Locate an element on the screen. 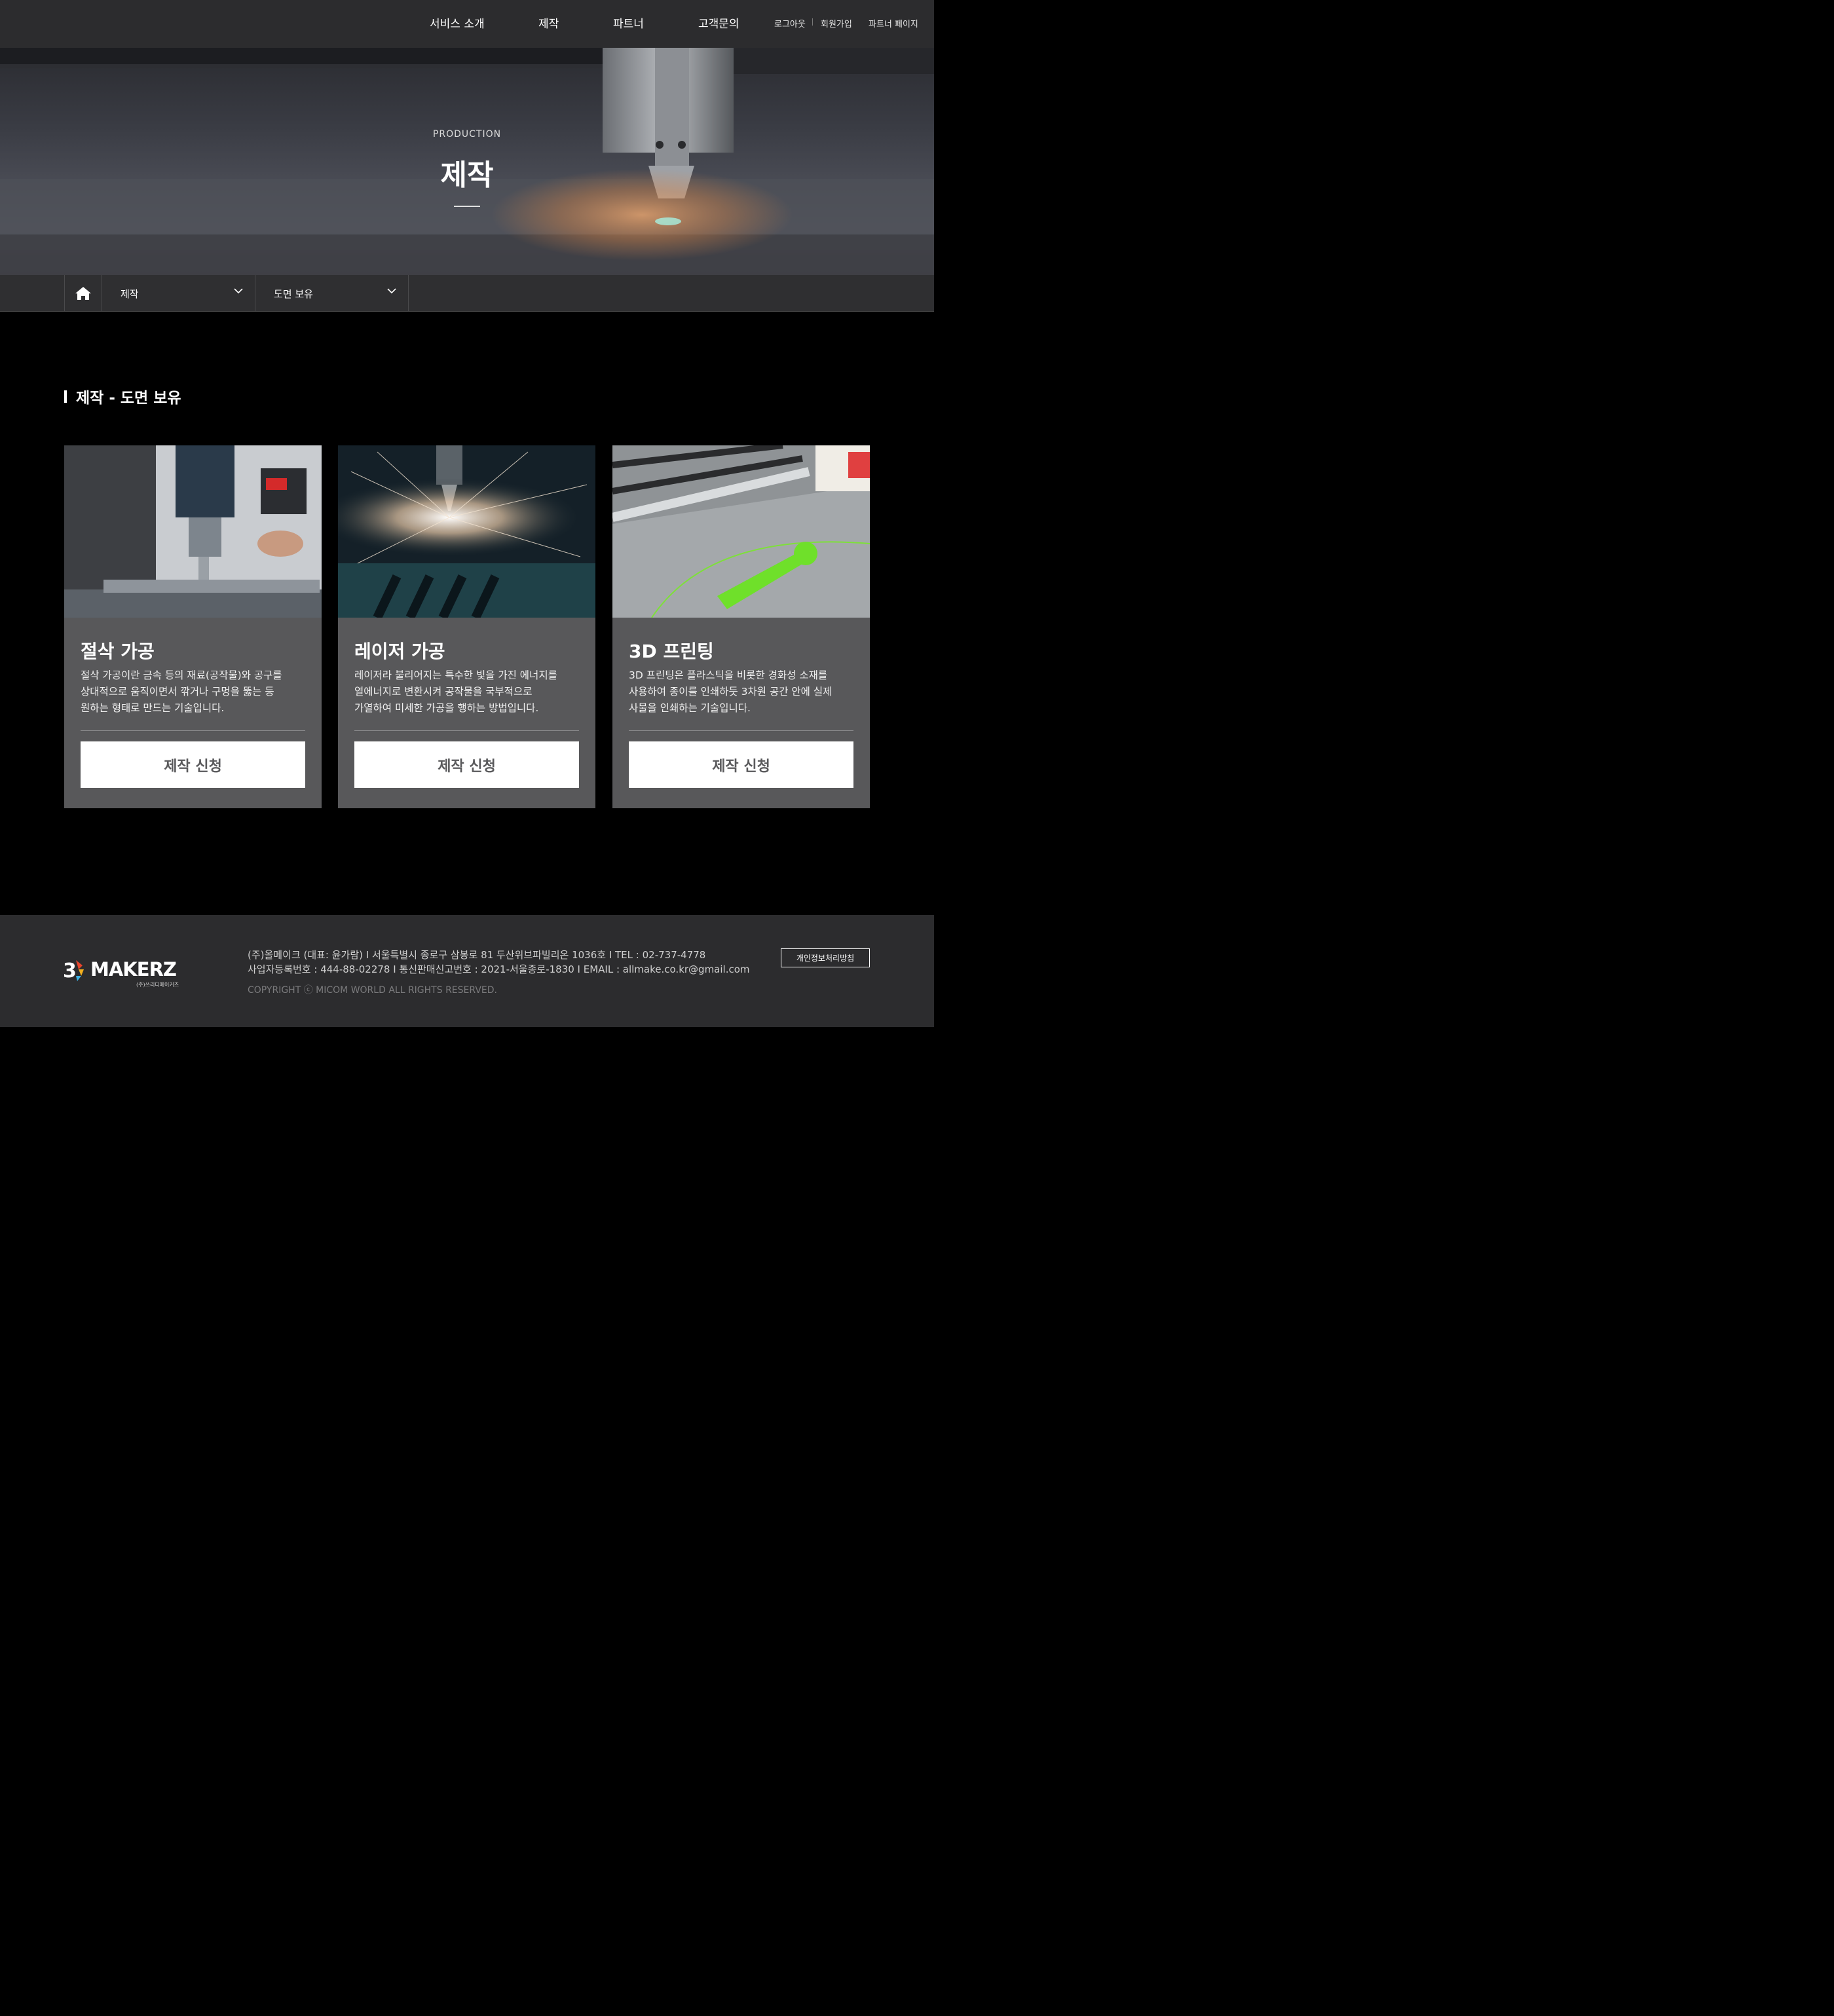 This screenshot has height=2016, width=1834. nav-service-intro: 서비스 소개 is located at coordinates (457, 22).